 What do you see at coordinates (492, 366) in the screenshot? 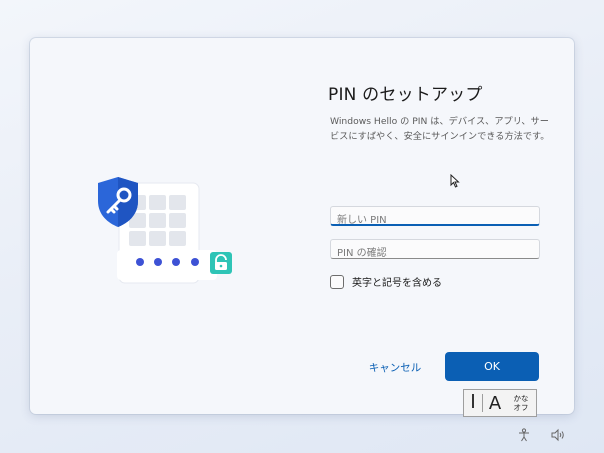
I see `ok-button: OK` at bounding box center [492, 366].